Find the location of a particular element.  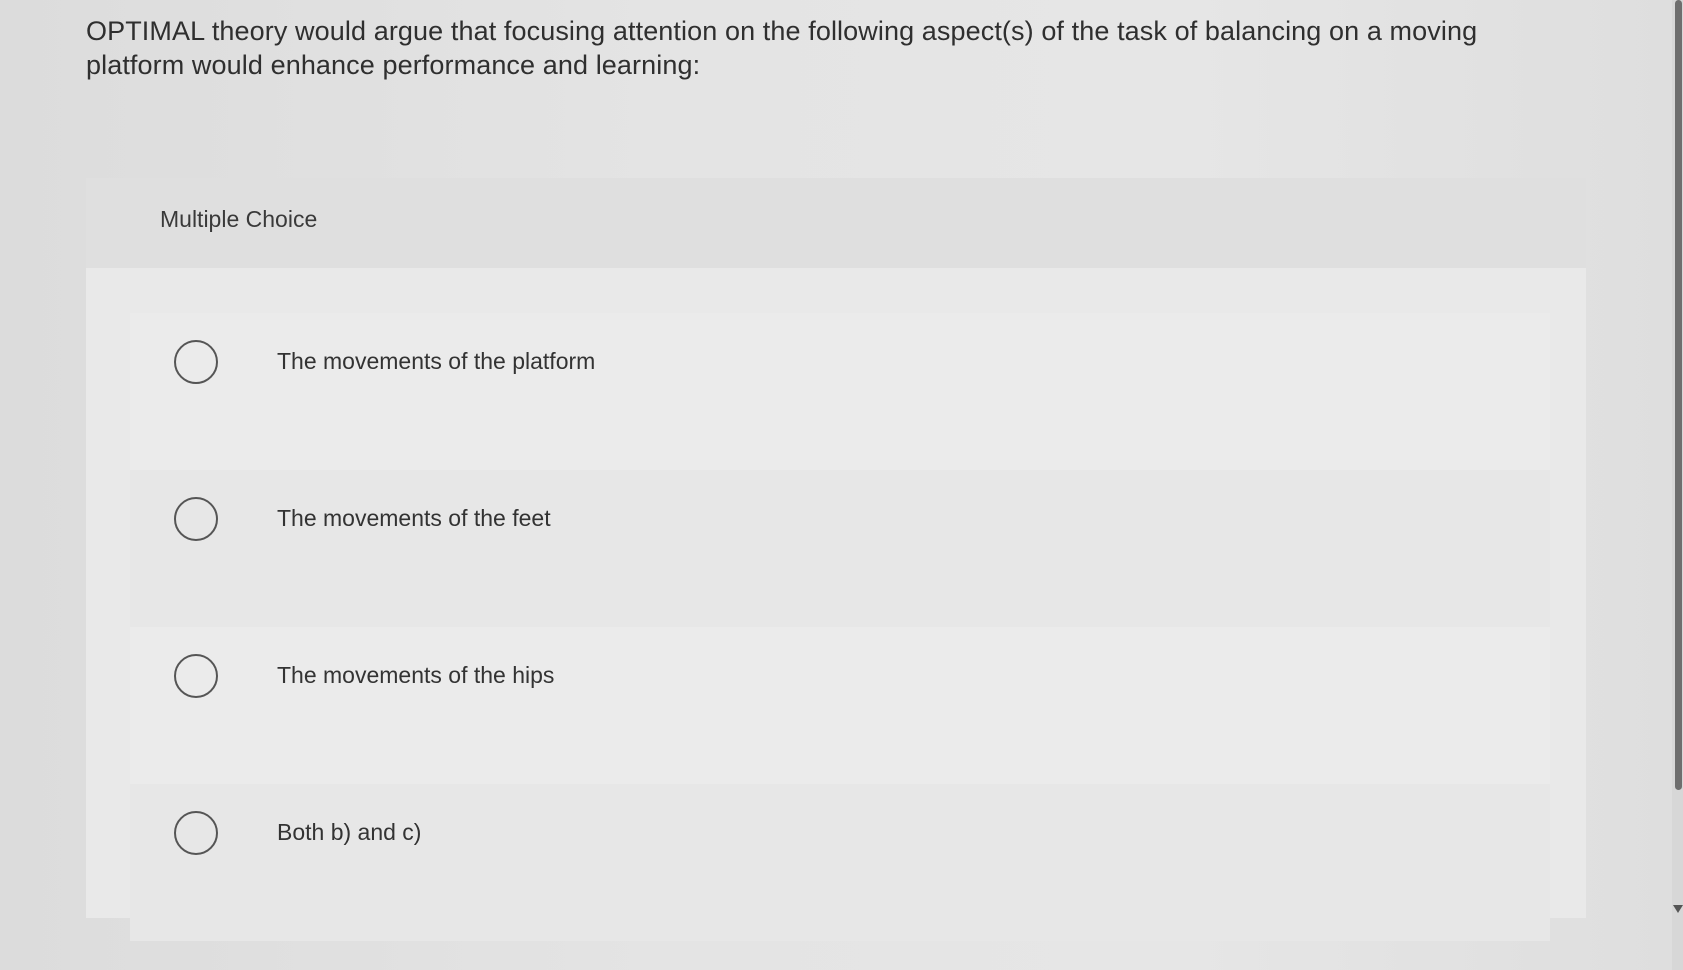

vertical-scrollbar is located at coordinates (1677, 485).